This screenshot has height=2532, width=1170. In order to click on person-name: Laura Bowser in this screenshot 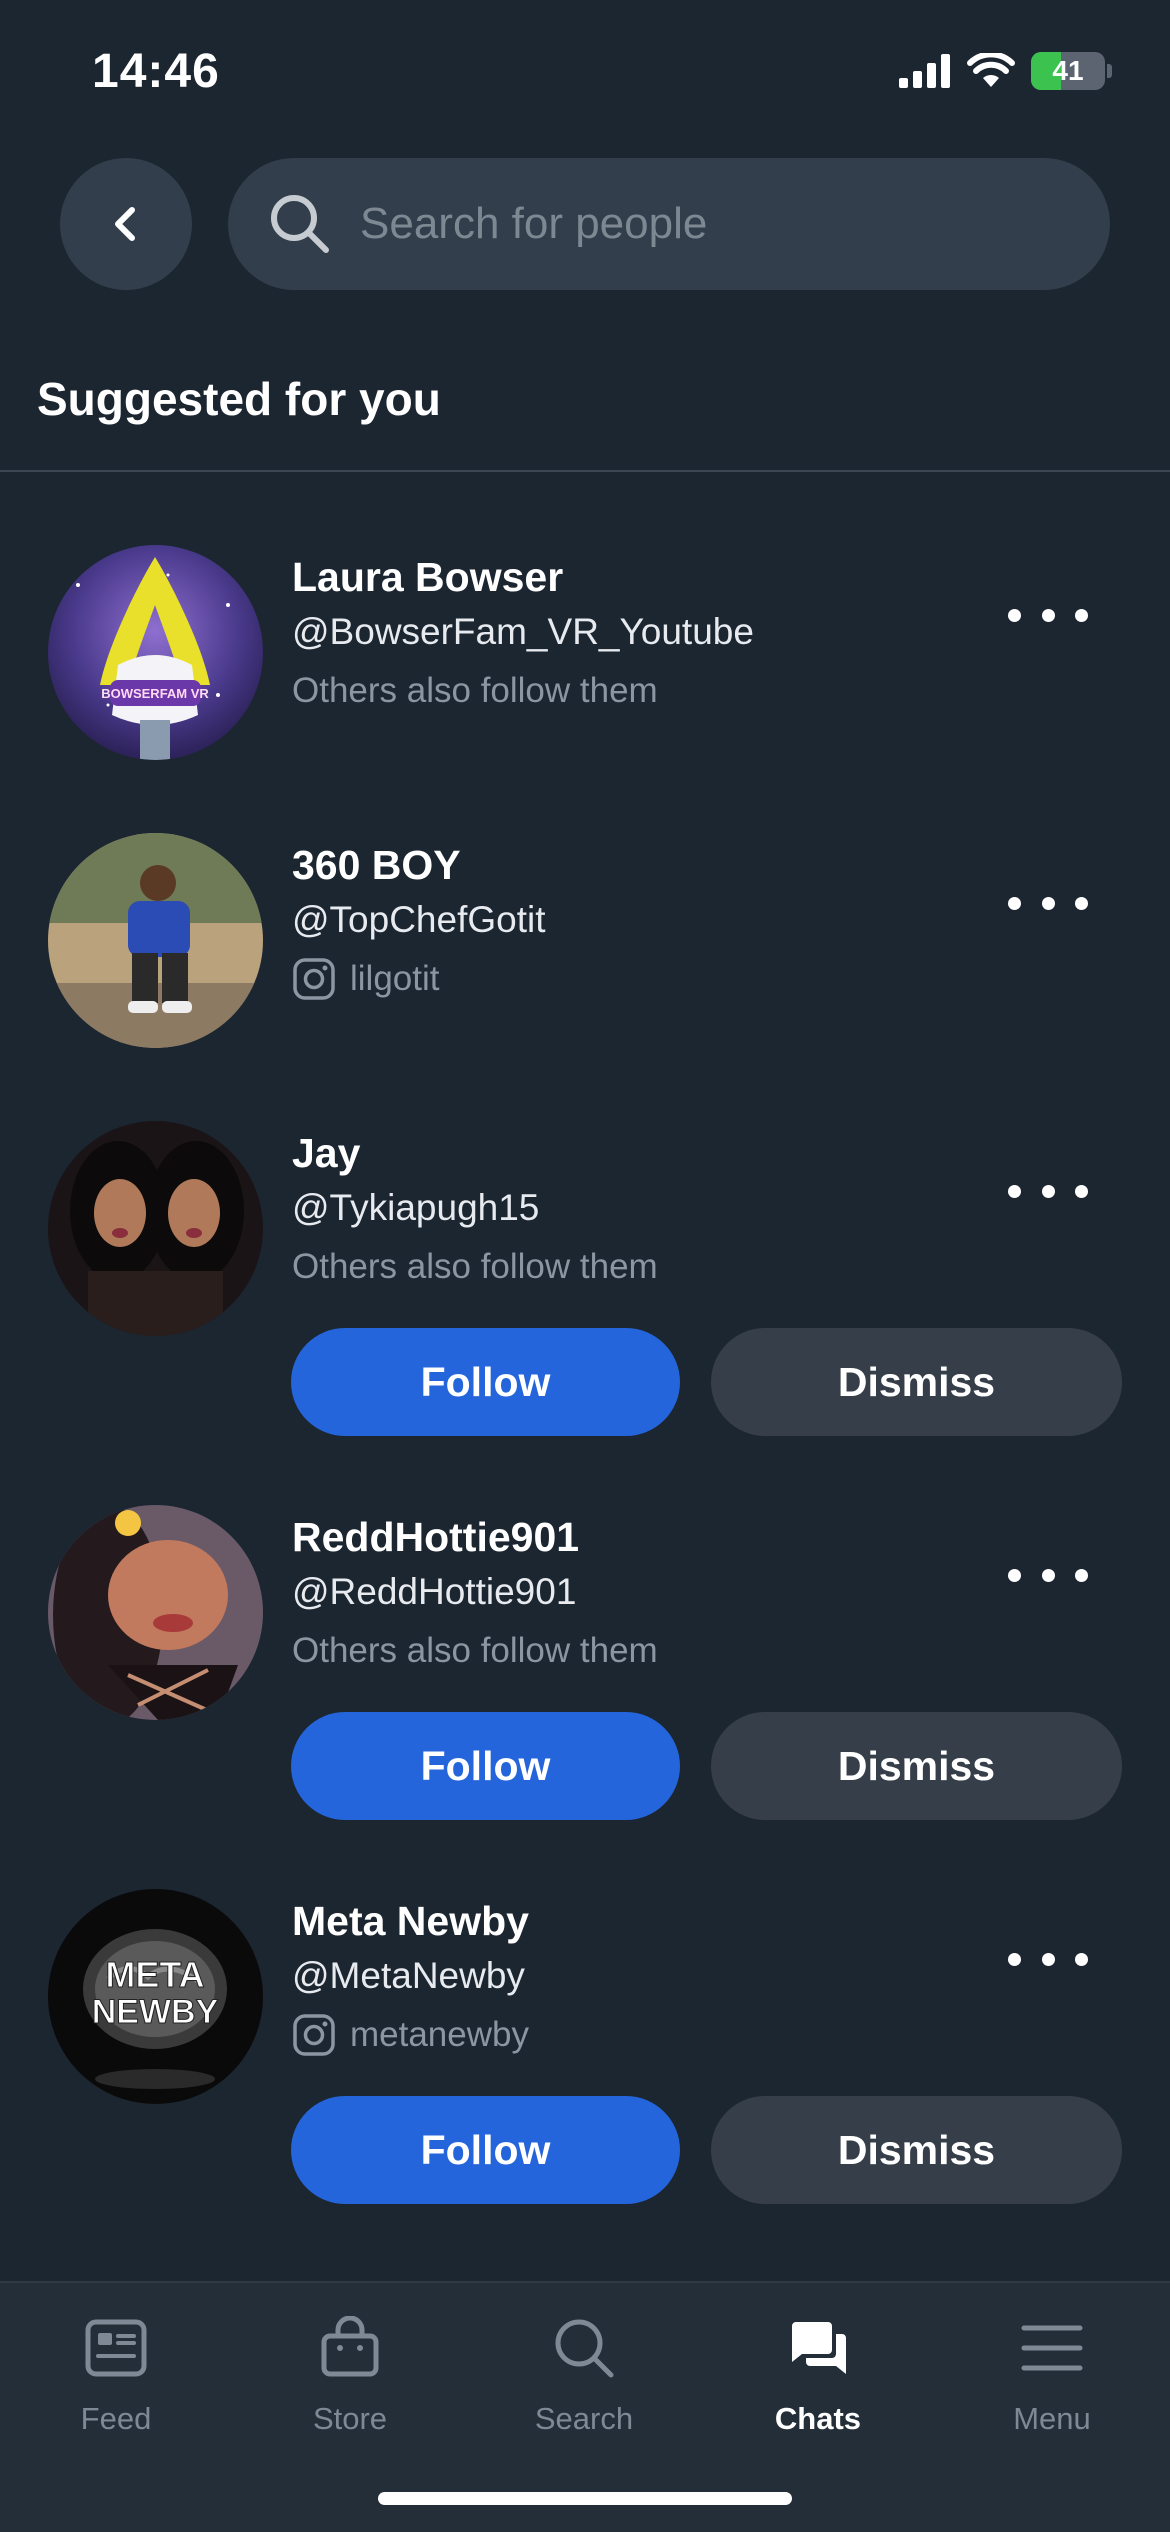, I will do `click(523, 577)`.